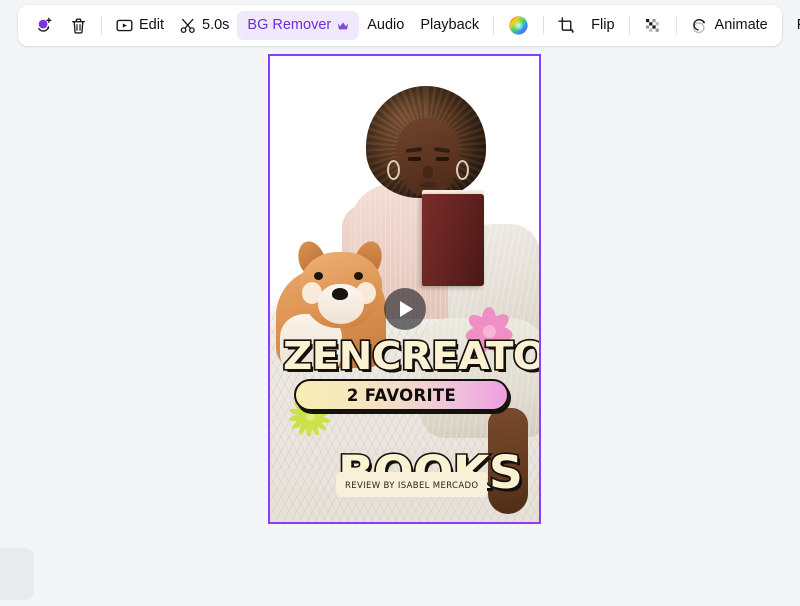 Image resolution: width=800 pixels, height=606 pixels. I want to click on transparency-button, so click(653, 25).